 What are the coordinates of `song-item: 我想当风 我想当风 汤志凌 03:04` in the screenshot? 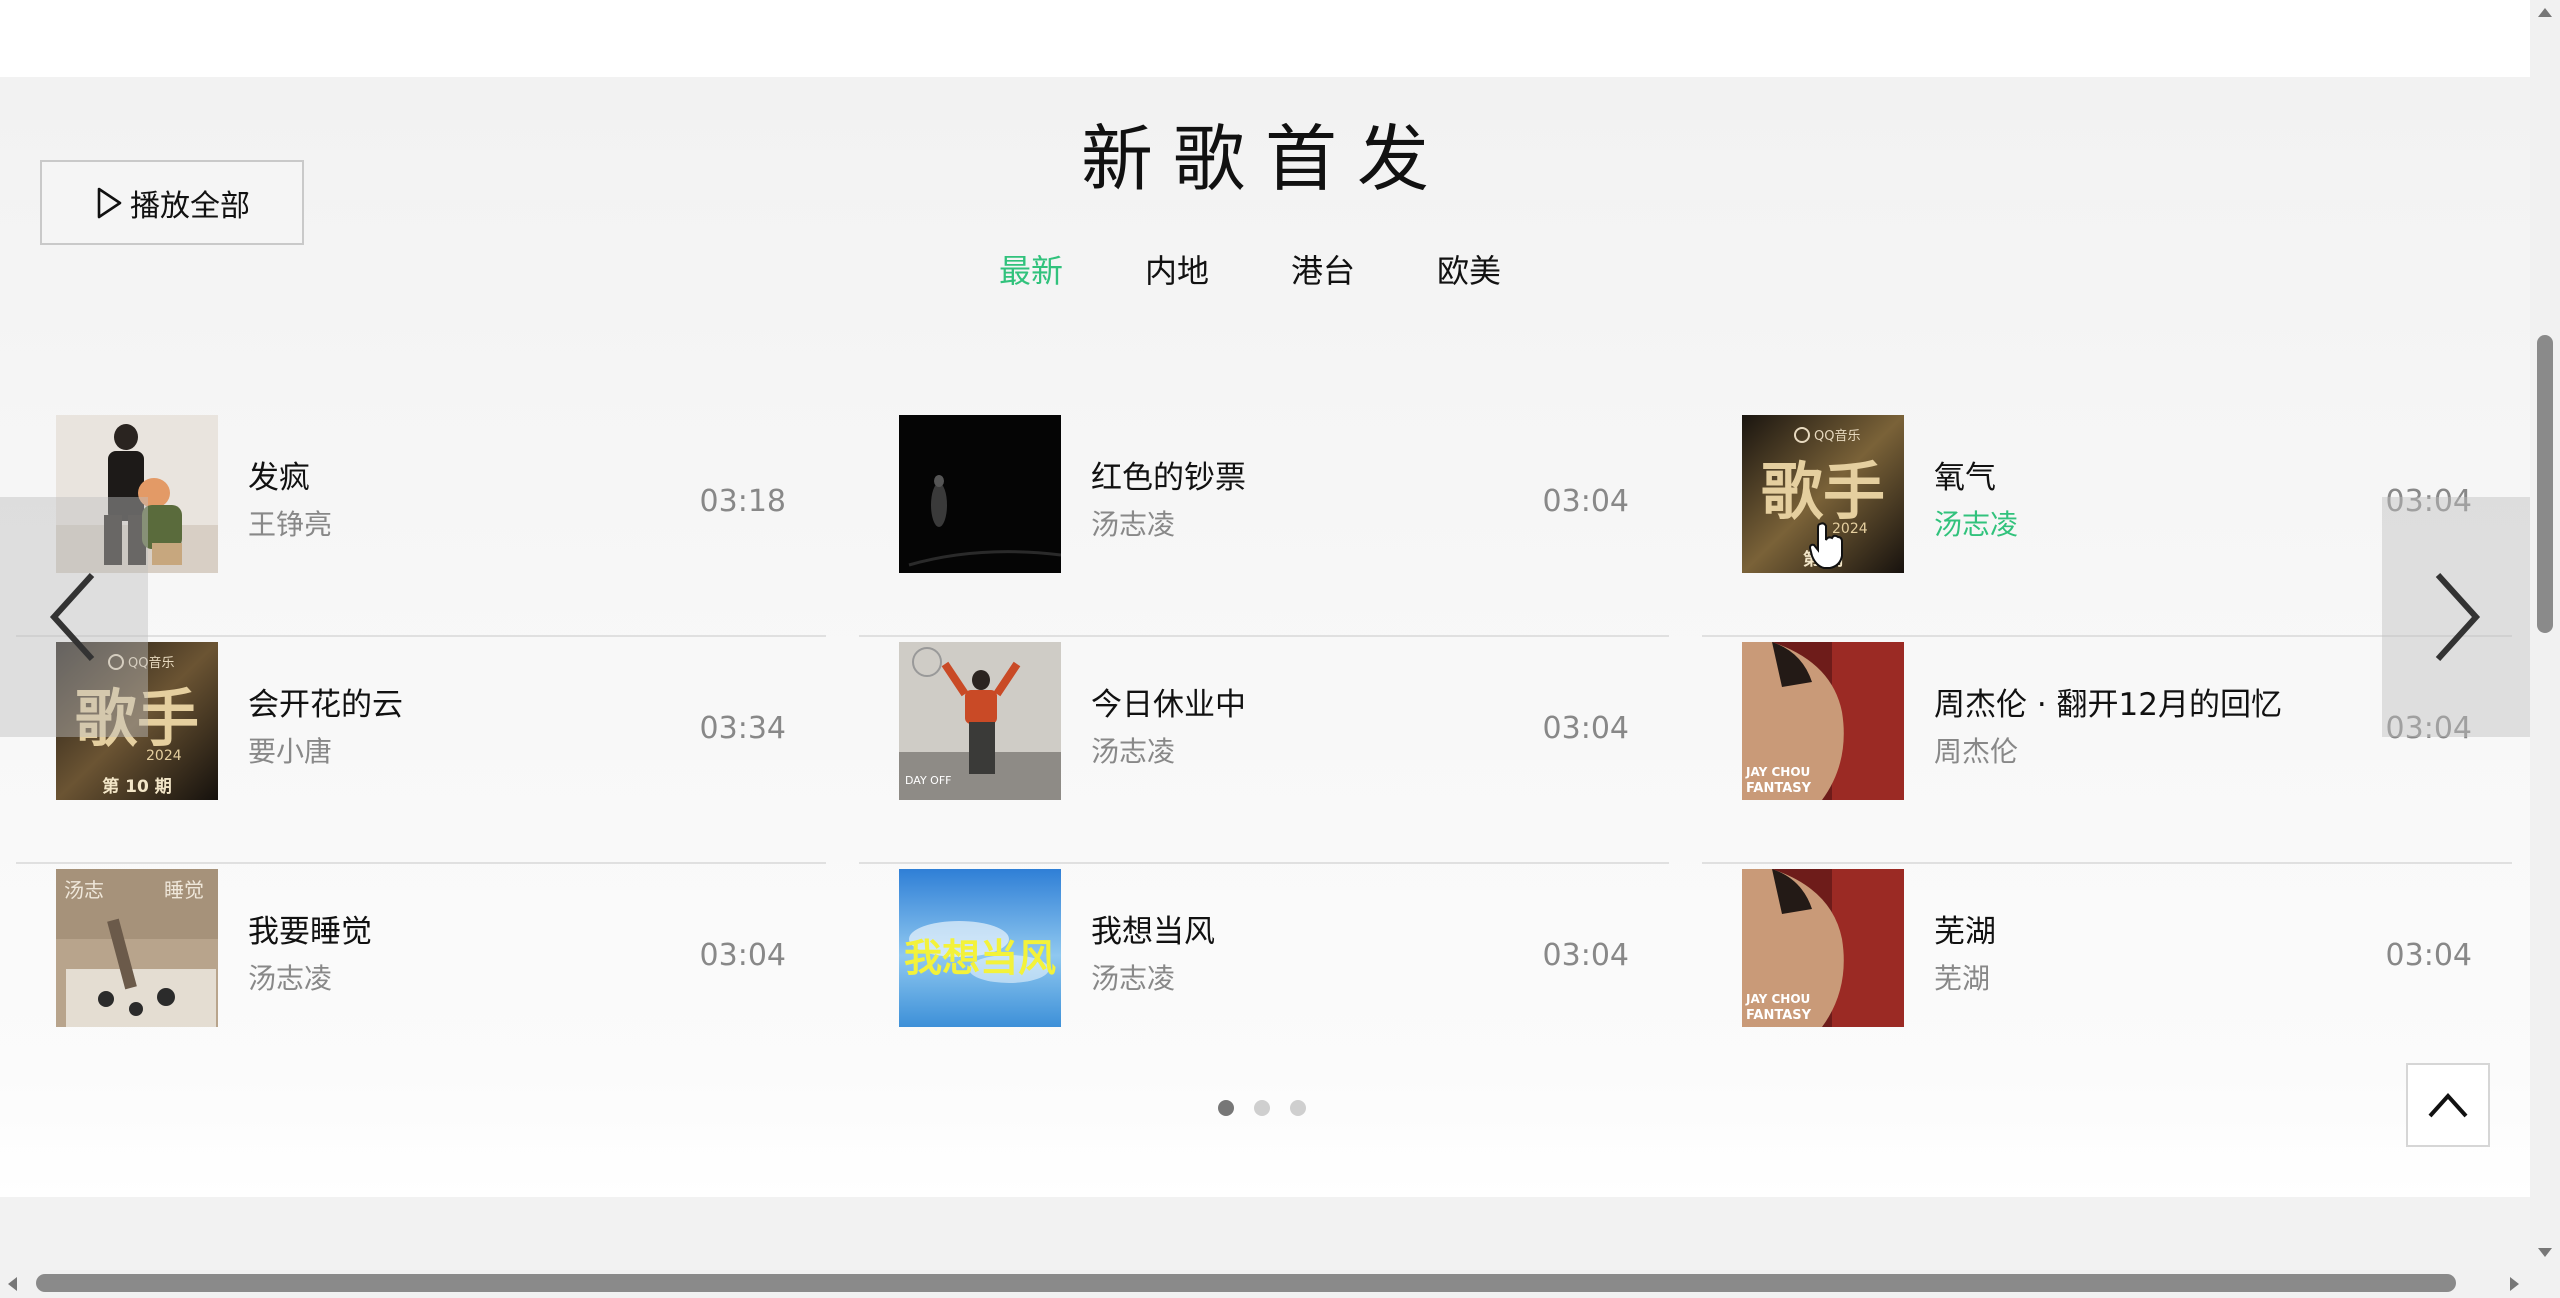 It's located at (1264, 977).